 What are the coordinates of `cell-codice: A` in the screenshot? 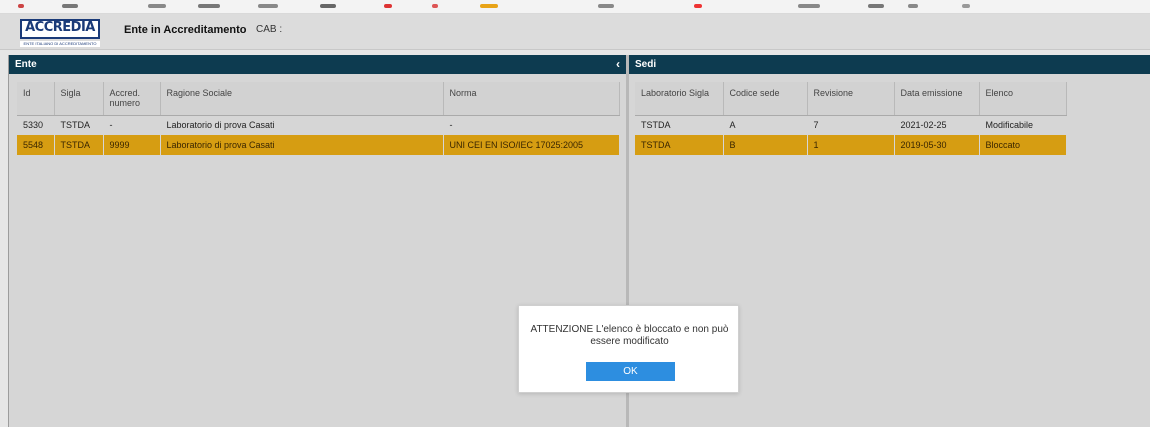 It's located at (732, 125).